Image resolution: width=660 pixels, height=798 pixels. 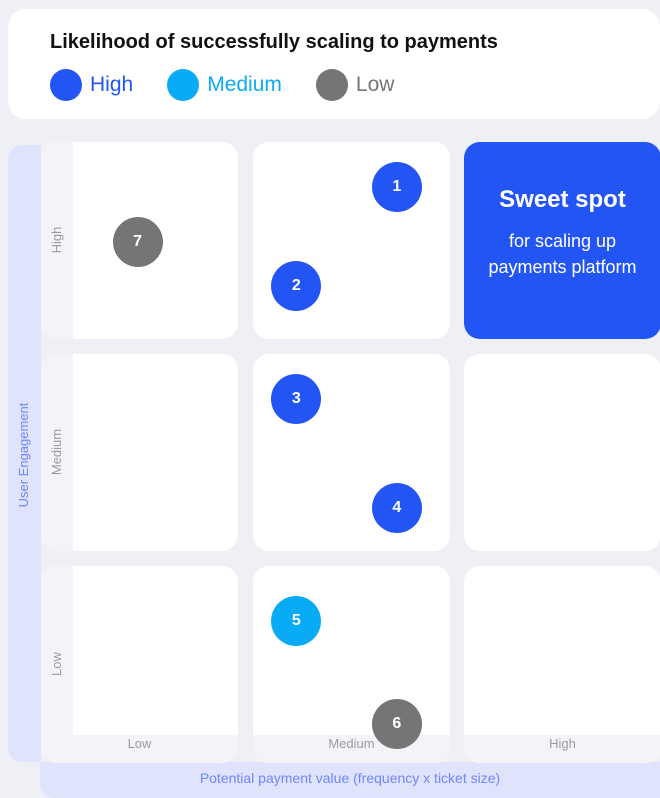 What do you see at coordinates (351, 664) in the screenshot?
I see `cell-low-engagement-medium-value` at bounding box center [351, 664].